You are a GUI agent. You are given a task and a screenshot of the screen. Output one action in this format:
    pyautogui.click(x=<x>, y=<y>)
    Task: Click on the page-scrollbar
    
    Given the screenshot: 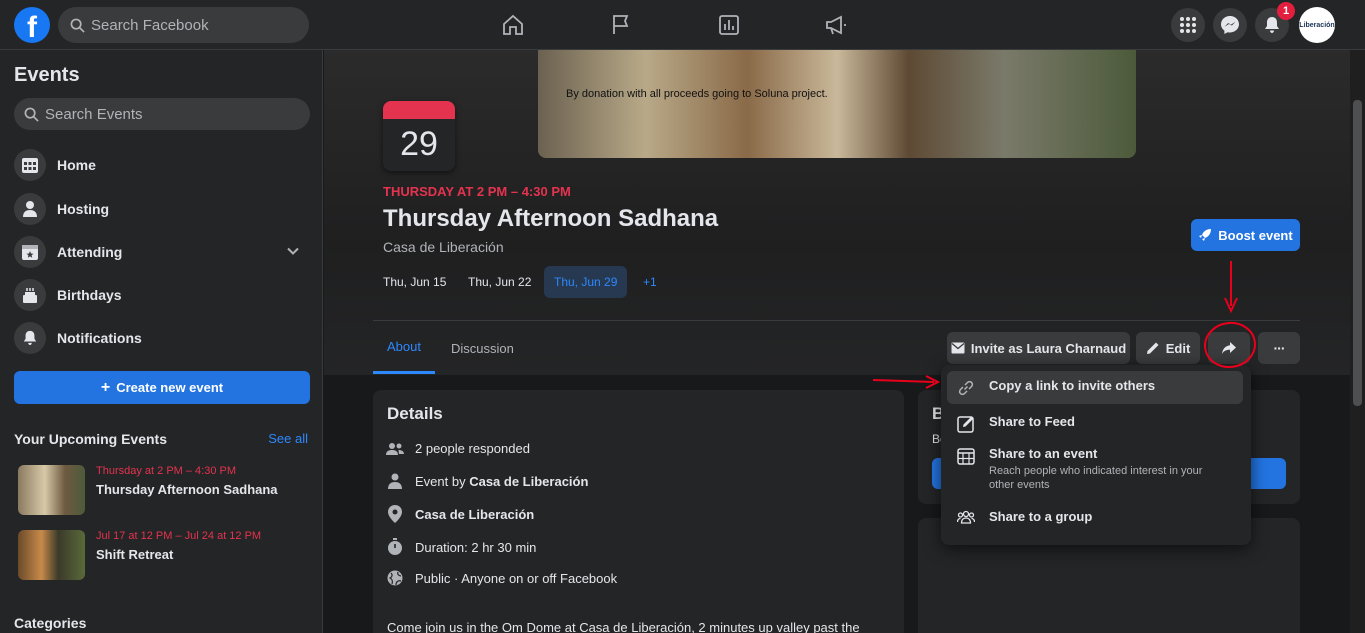 What is the action you would take?
    pyautogui.click(x=1357, y=341)
    